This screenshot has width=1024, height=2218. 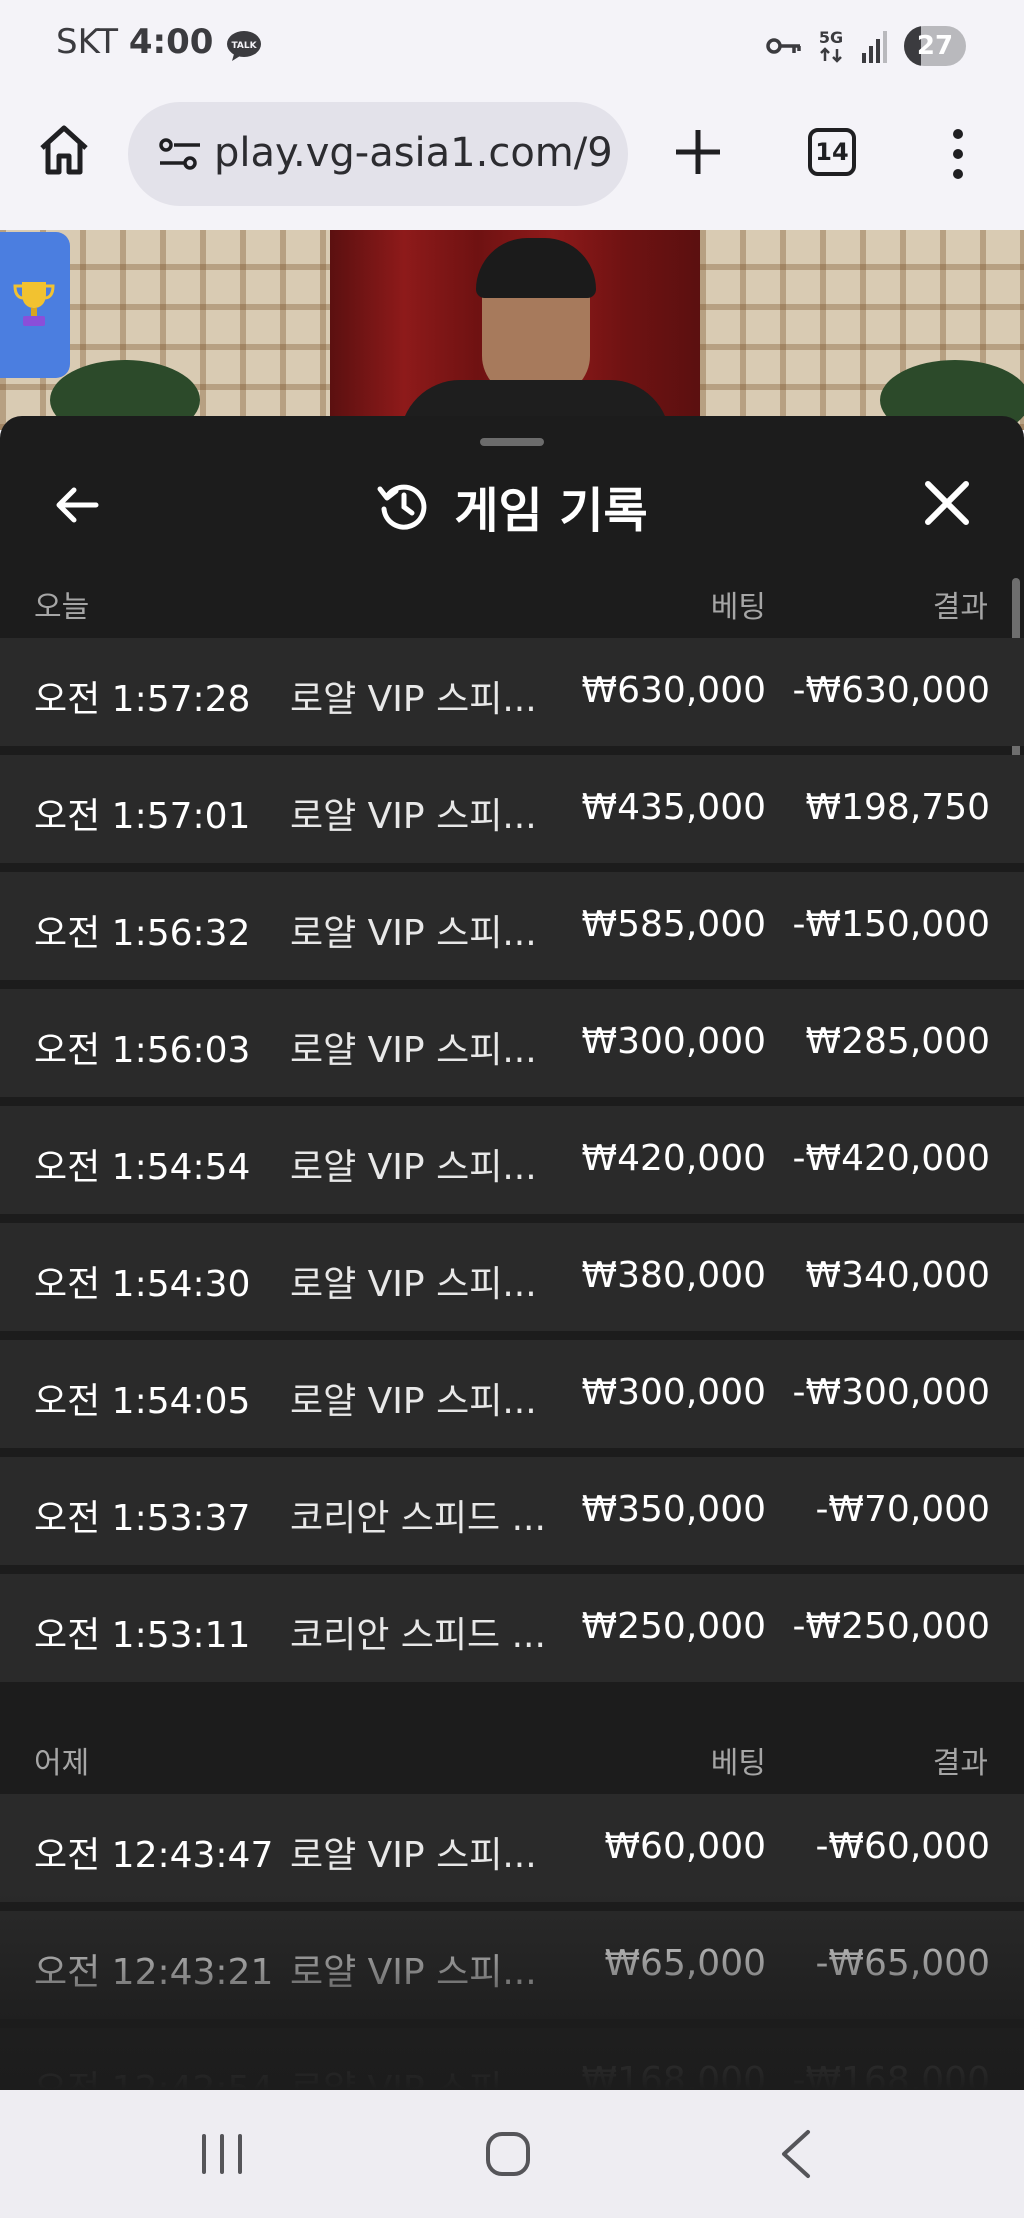 I want to click on row-time: 오전 12:43:21, so click(x=154, y=1972).